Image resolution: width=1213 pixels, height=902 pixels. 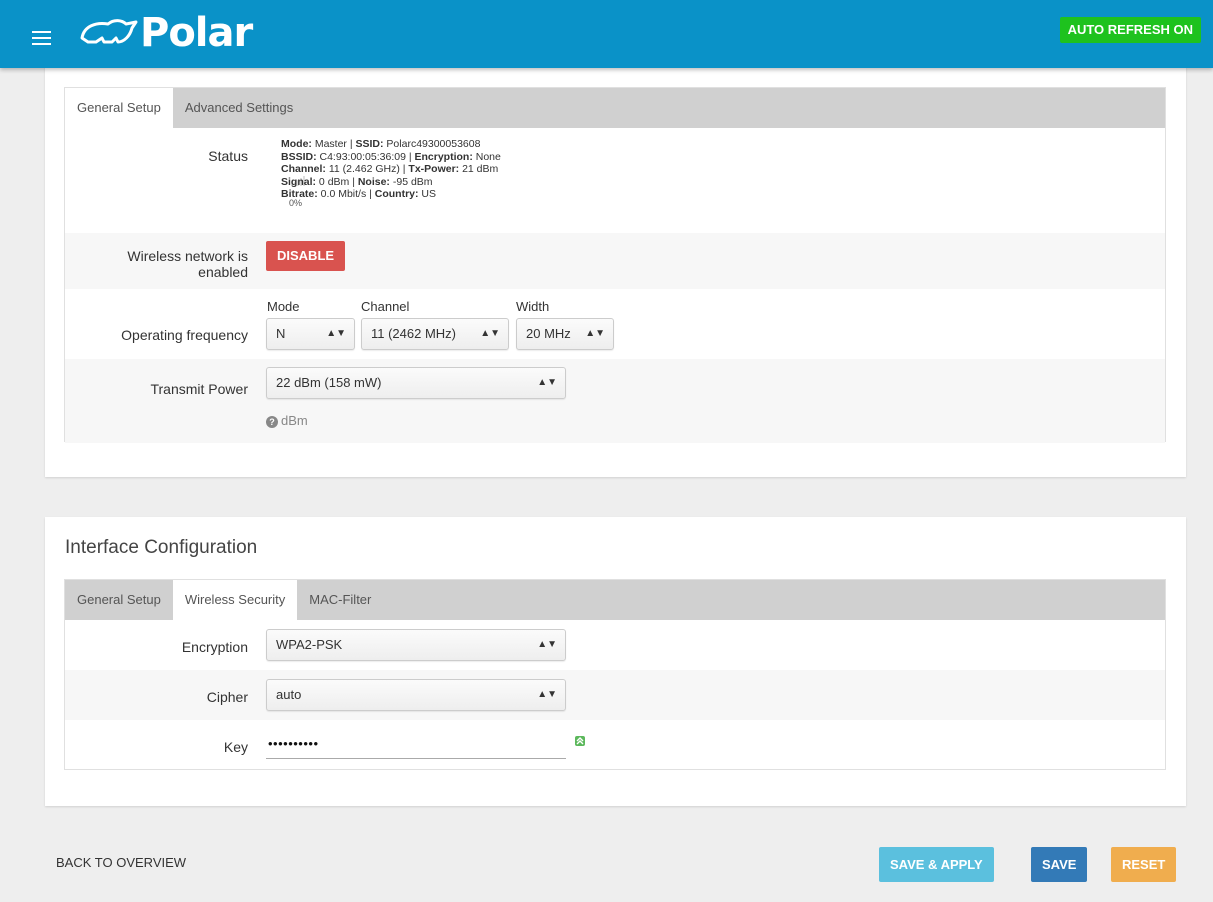 What do you see at coordinates (416, 383) in the screenshot?
I see `transmit-power-select: 22 dBm (158 mW) ▲▼` at bounding box center [416, 383].